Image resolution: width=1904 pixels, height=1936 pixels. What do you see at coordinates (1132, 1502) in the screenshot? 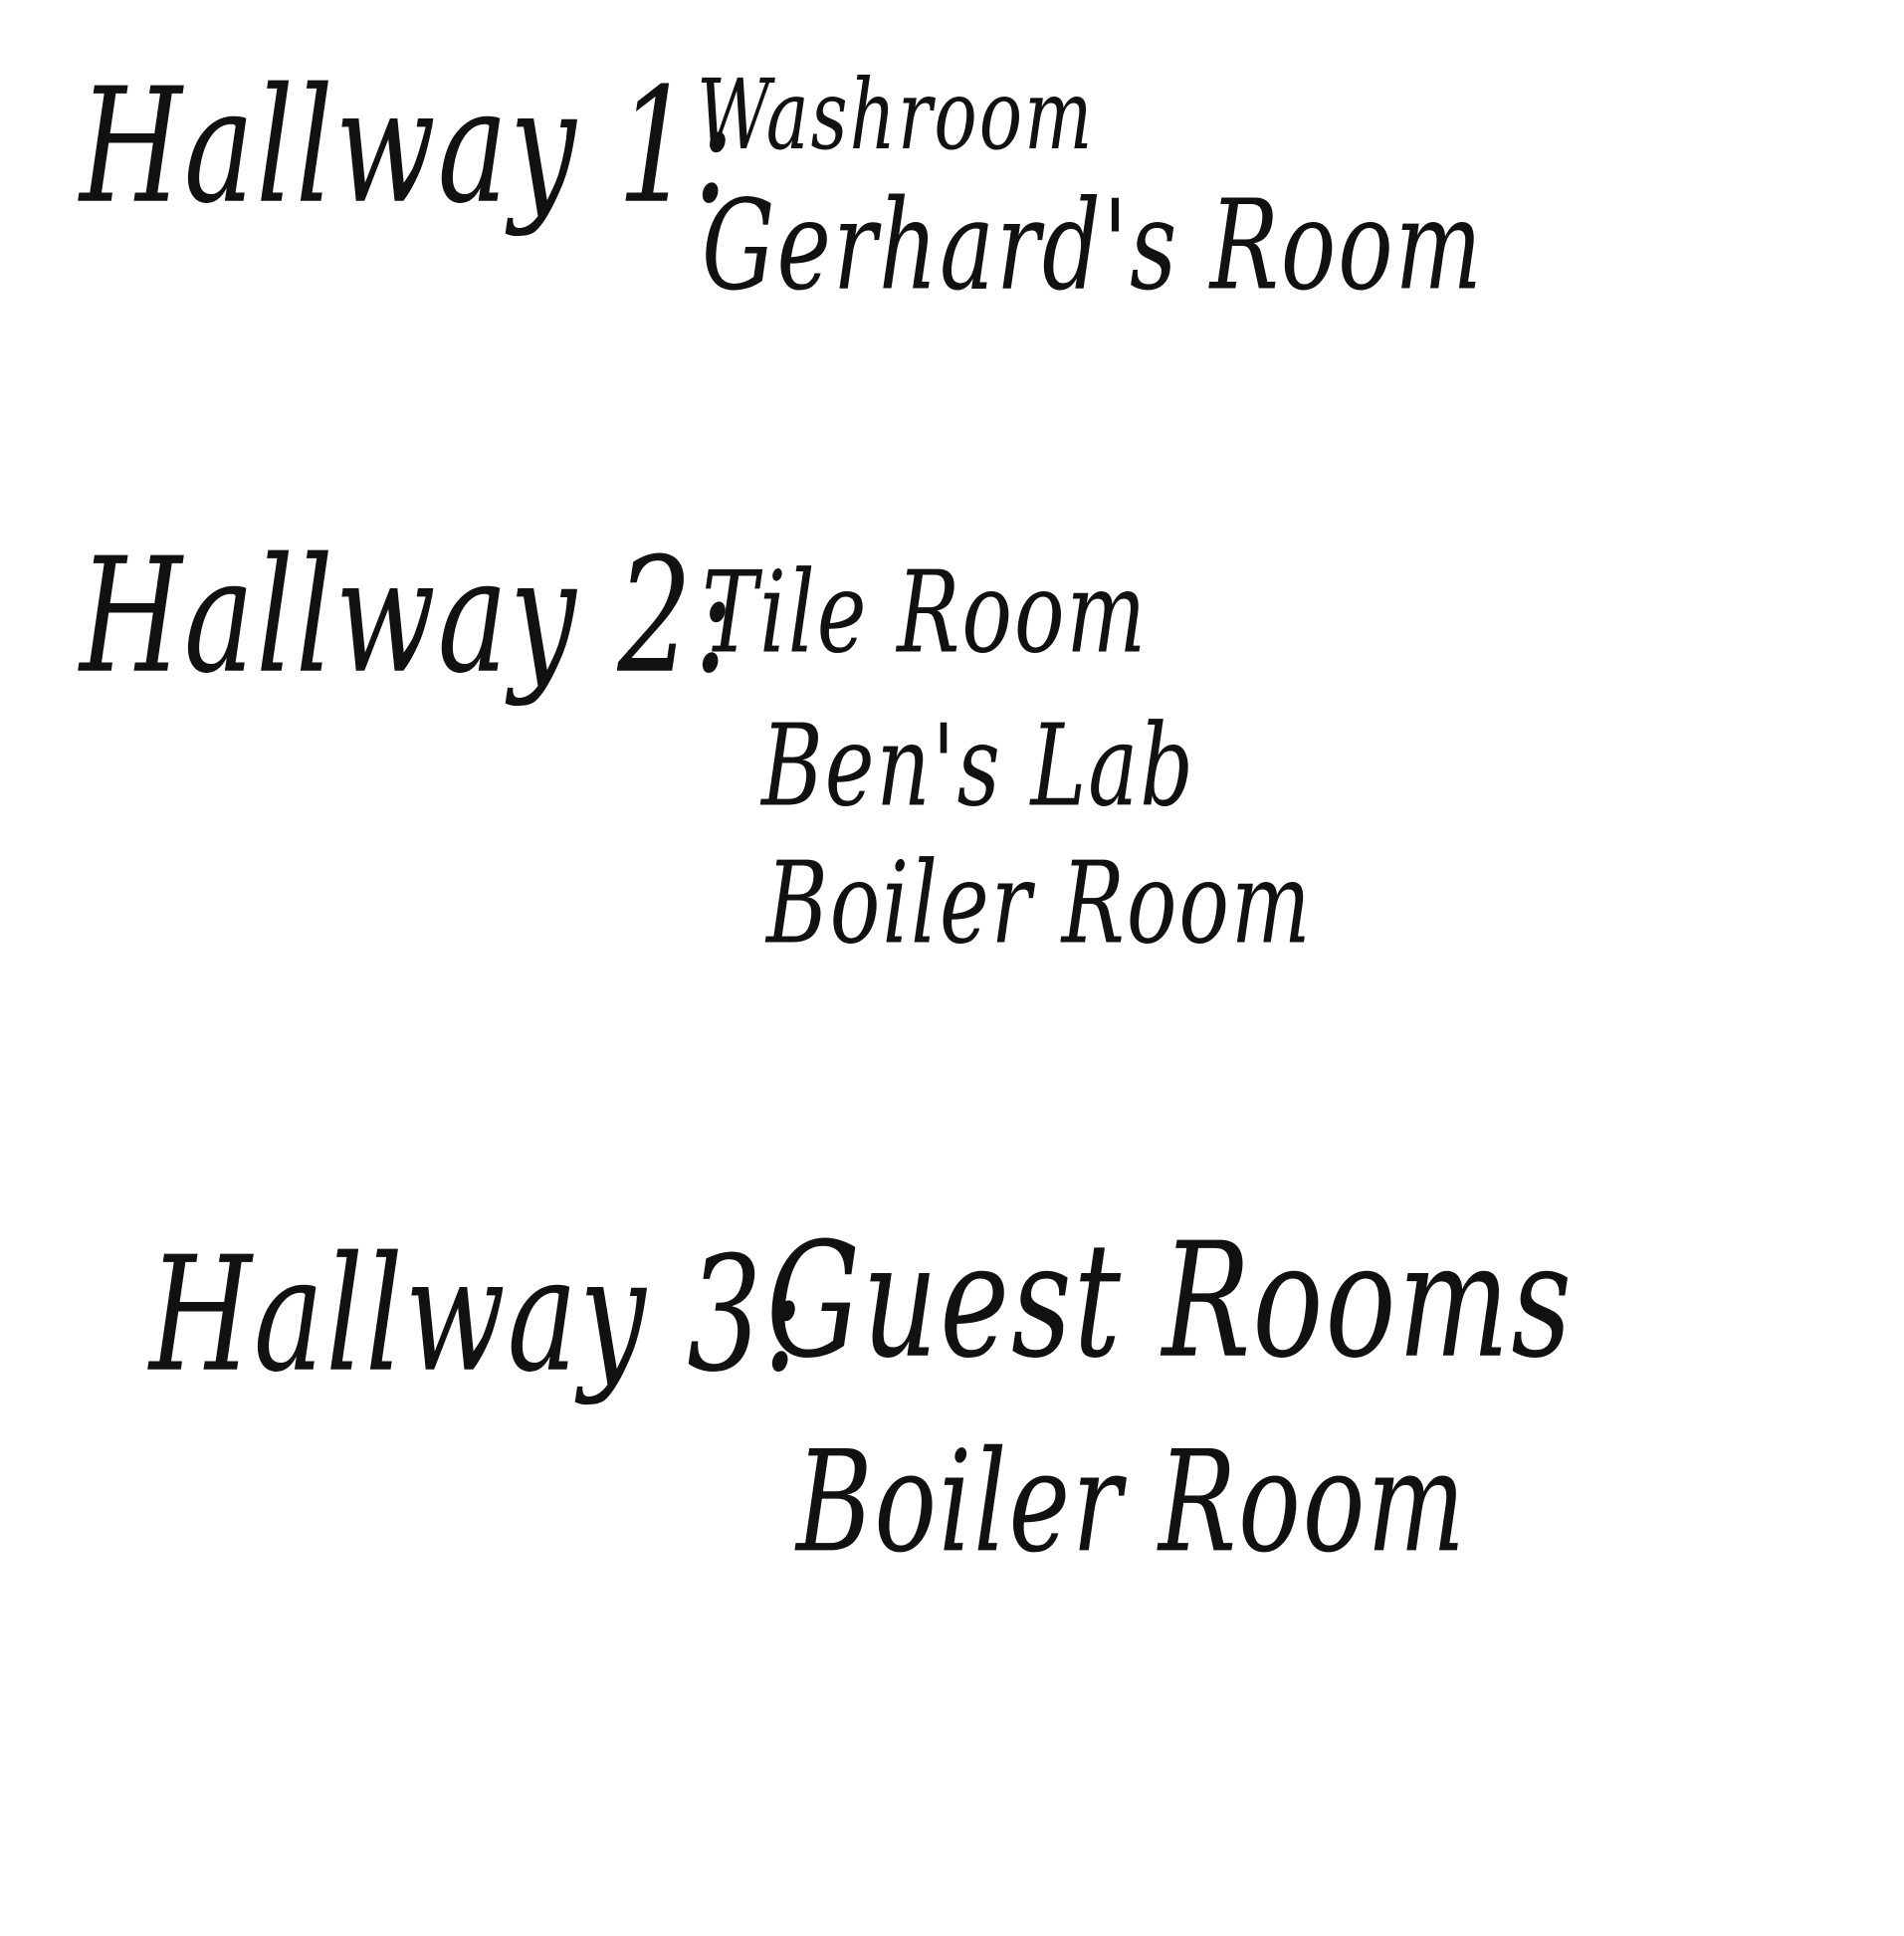
I see `hallway-3-room-boiler-room: Boiler Room` at bounding box center [1132, 1502].